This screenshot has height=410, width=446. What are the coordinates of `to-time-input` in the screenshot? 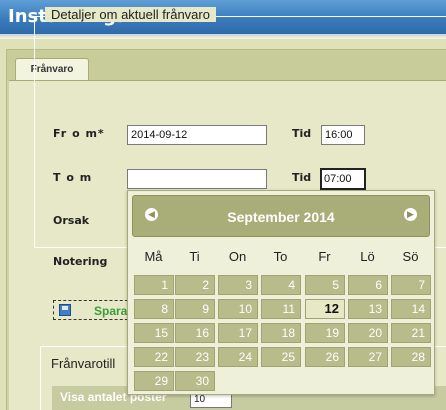 It's located at (343, 179).